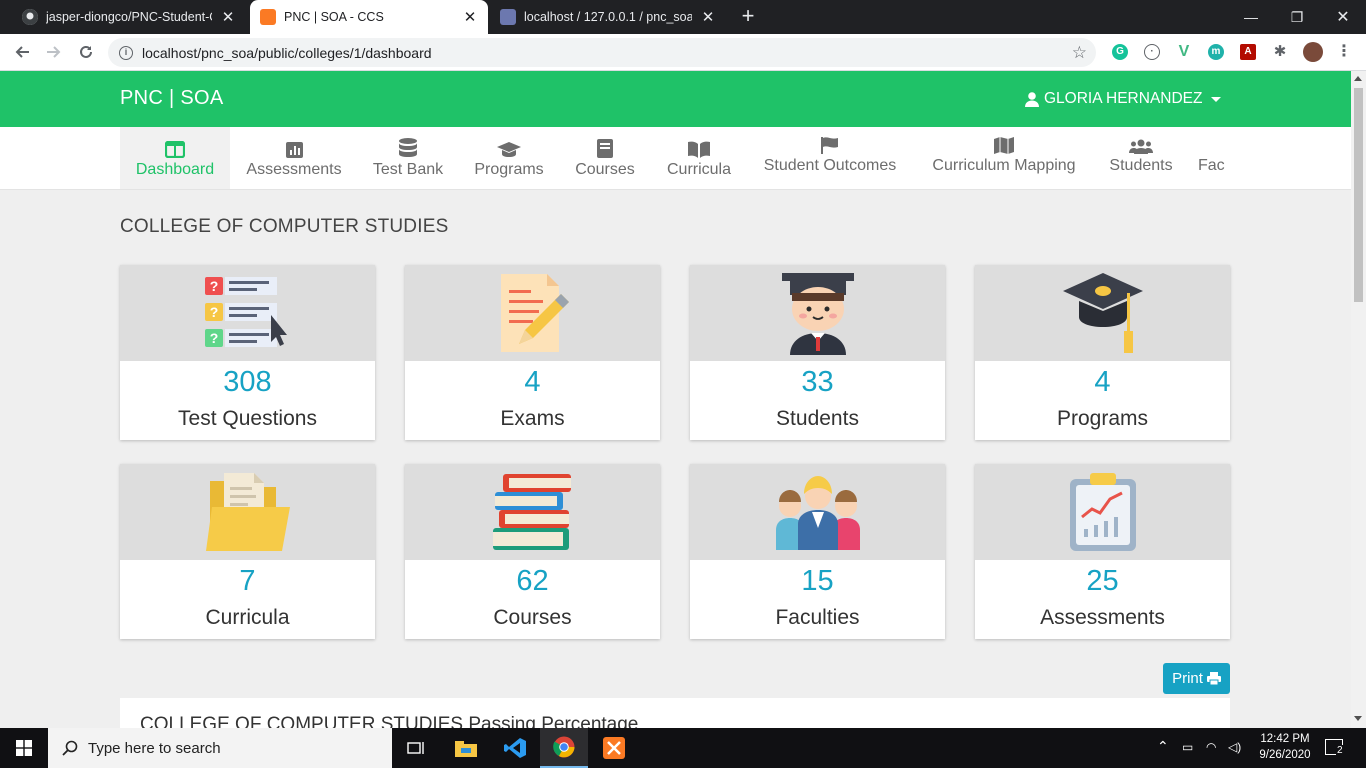  I want to click on user-menu: GLORIA HERNANDEZ, so click(1123, 99).